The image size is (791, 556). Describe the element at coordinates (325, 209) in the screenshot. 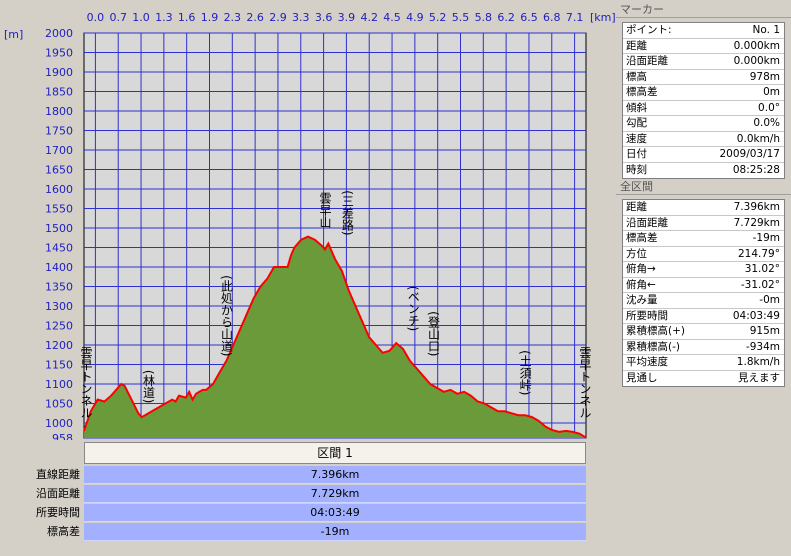

I see `annotation-label: 雲早山` at that location.